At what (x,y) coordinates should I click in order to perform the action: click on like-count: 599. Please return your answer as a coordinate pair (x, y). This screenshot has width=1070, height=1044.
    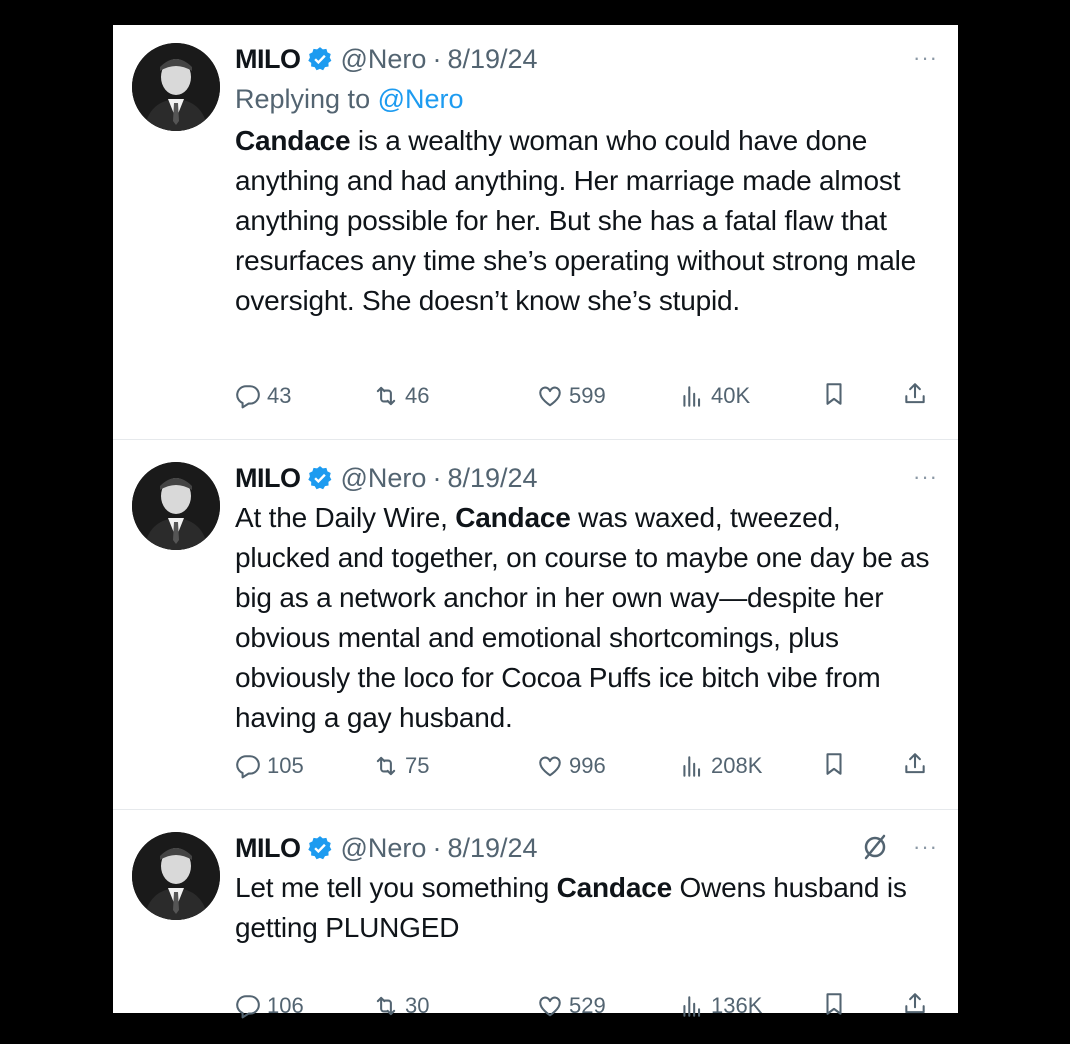
    Looking at the image, I should click on (587, 395).